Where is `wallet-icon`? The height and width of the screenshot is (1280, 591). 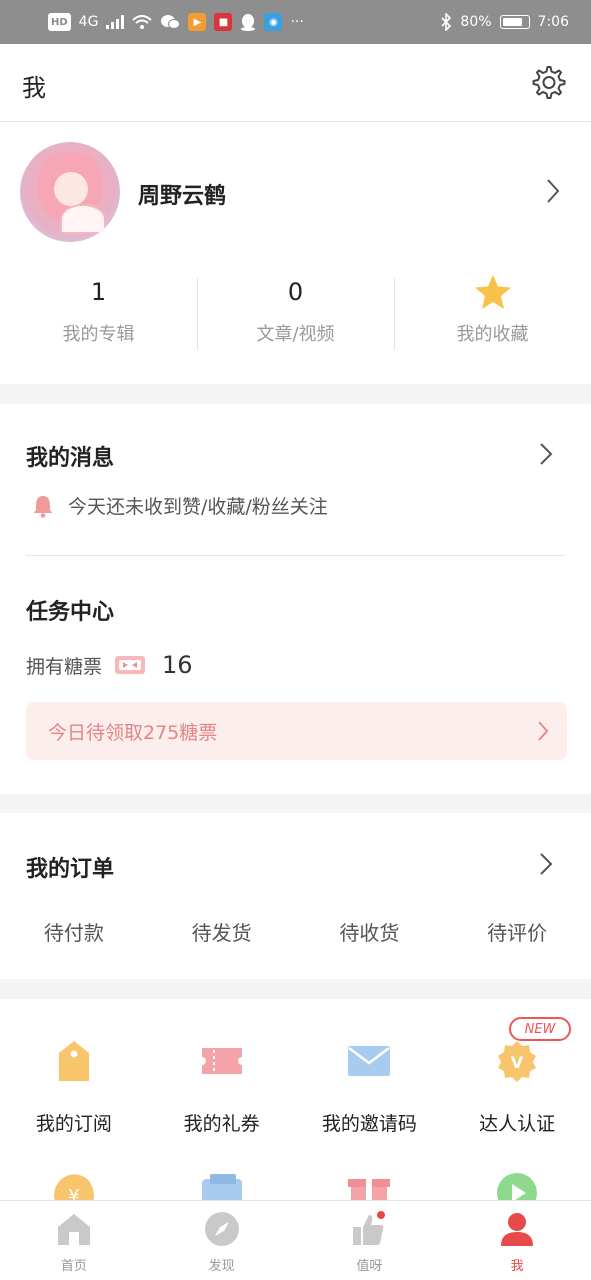 wallet-icon is located at coordinates (221, 1187).